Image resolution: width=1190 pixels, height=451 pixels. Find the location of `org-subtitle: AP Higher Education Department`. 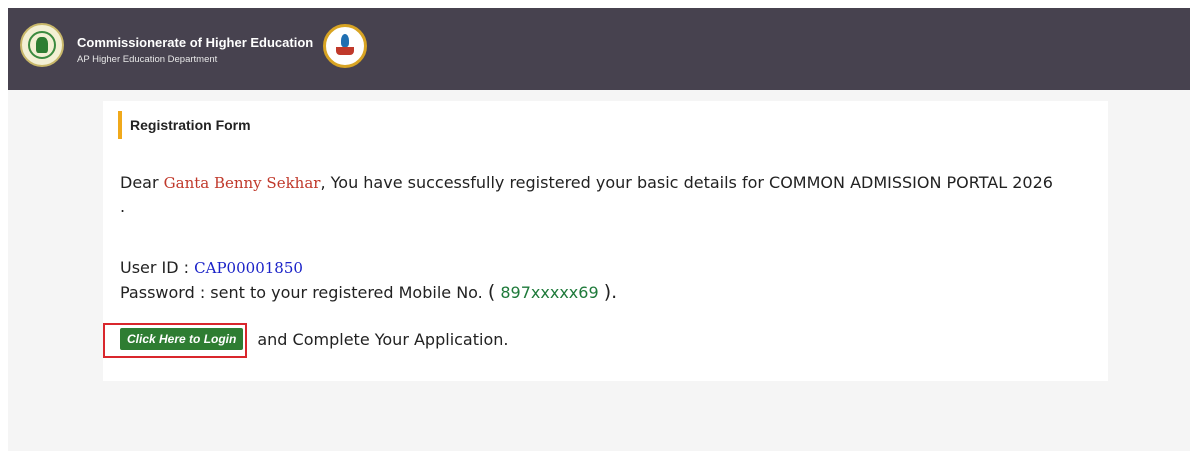

org-subtitle: AP Higher Education Department is located at coordinates (147, 59).